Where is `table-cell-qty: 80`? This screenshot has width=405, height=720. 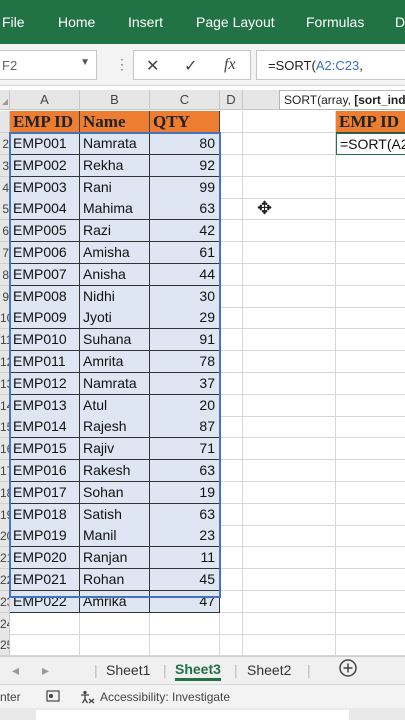 table-cell-qty: 80 is located at coordinates (185, 144).